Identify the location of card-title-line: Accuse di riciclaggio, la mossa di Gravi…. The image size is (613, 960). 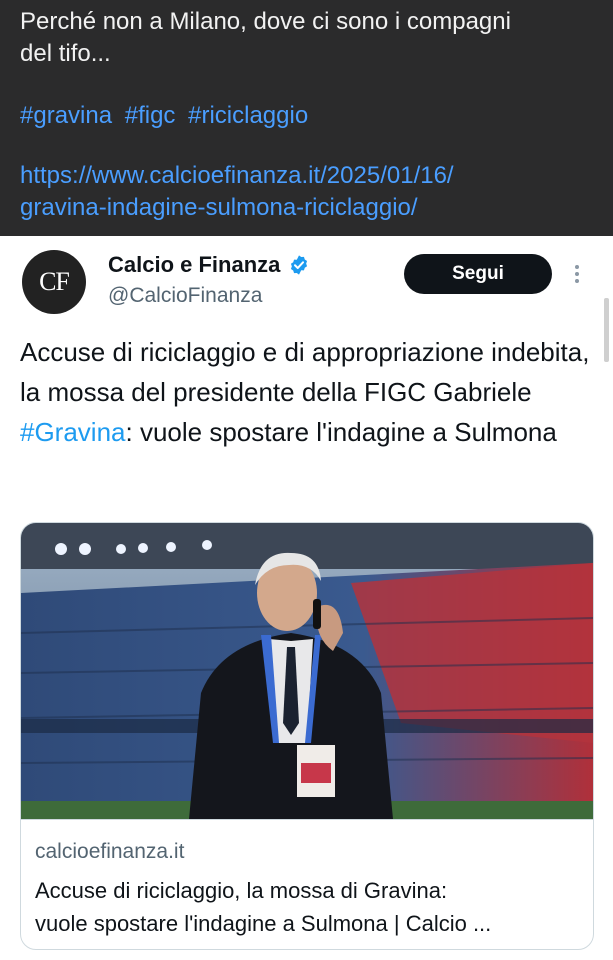
(241, 890).